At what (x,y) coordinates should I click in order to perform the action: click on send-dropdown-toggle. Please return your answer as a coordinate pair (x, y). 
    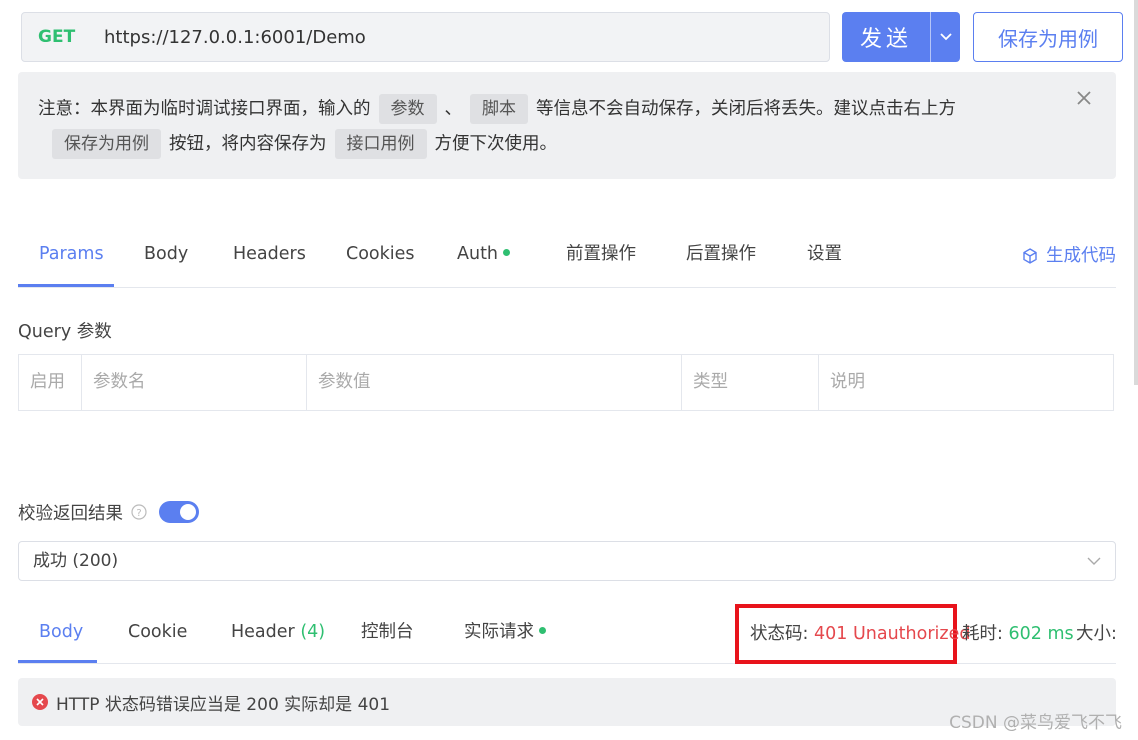
    Looking at the image, I should click on (945, 37).